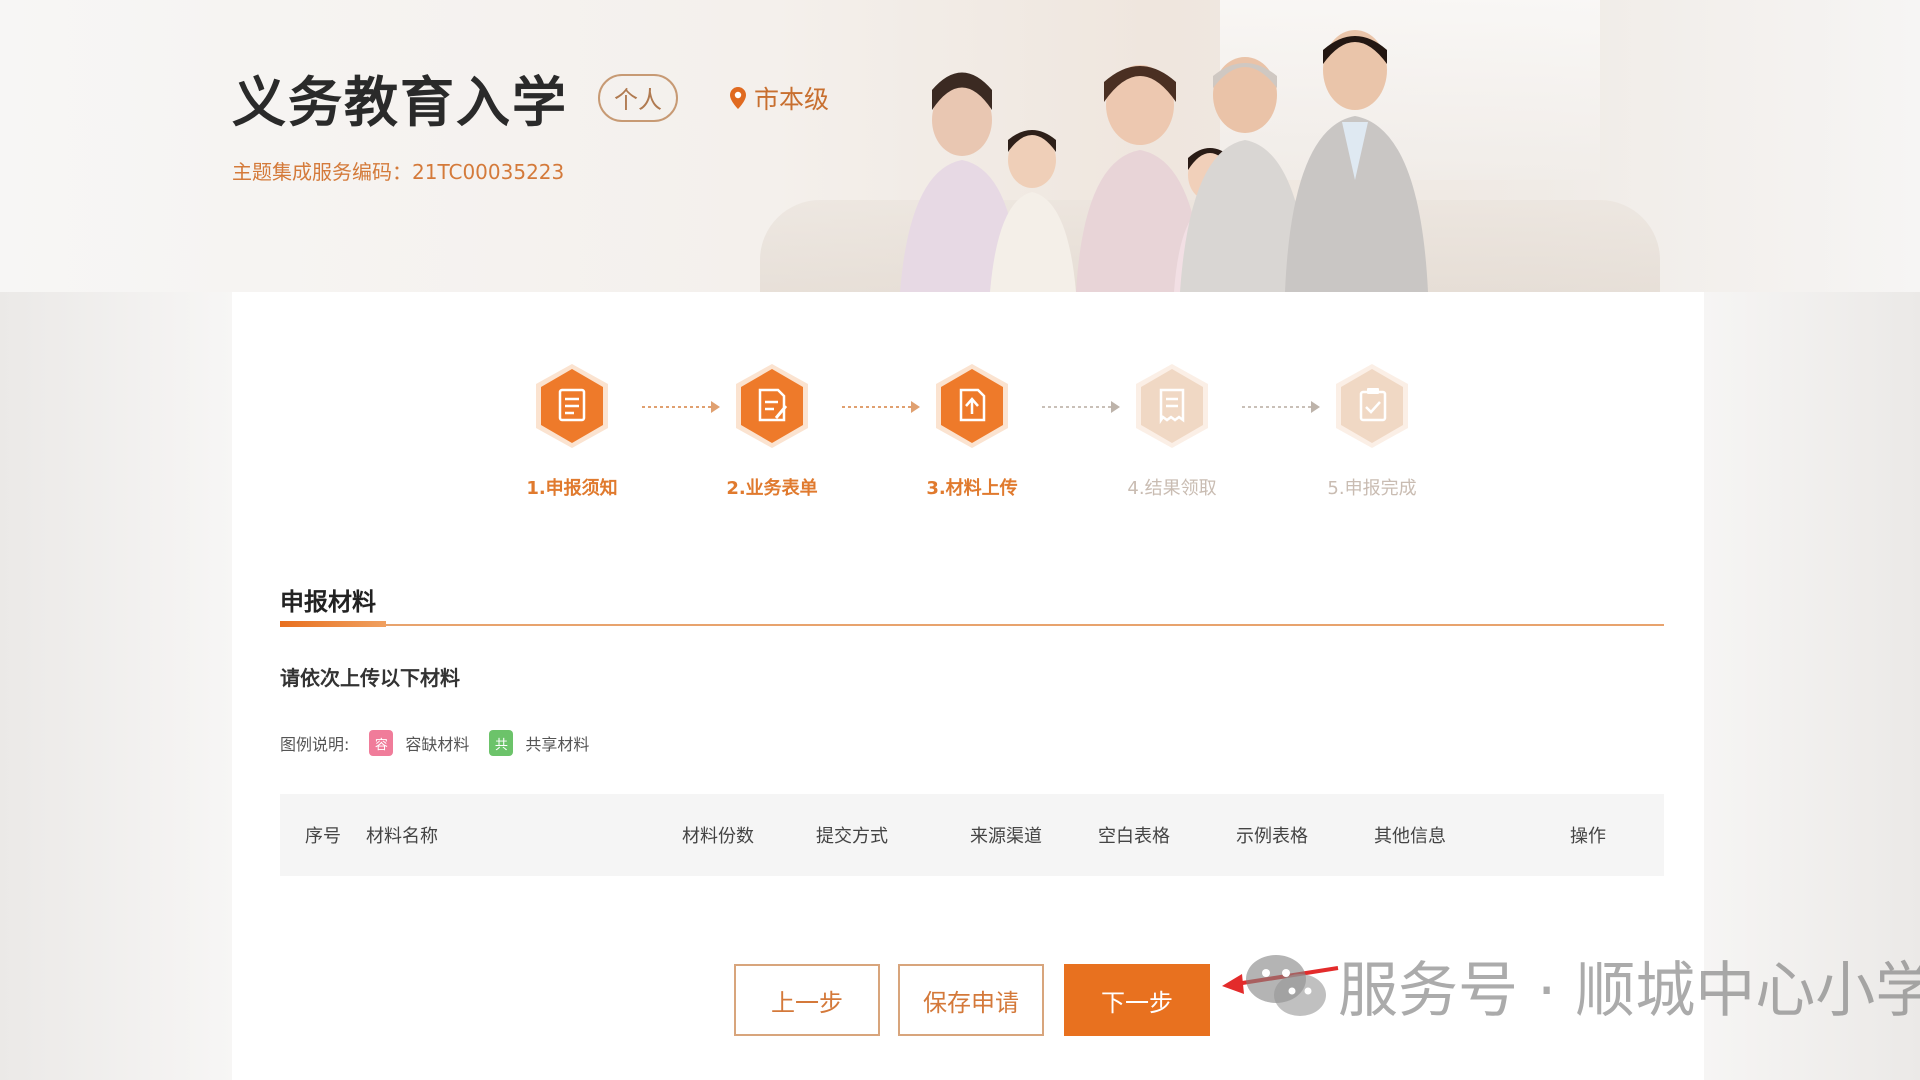 The height and width of the screenshot is (1080, 1920). Describe the element at coordinates (1629, 991) in the screenshot. I see `watermark-text: 服务号 · 顺城中心小学` at that location.